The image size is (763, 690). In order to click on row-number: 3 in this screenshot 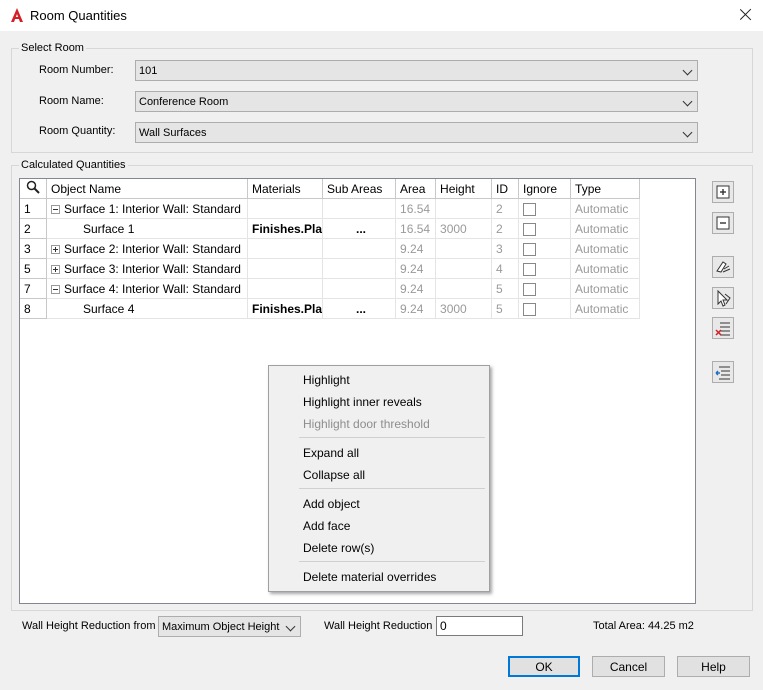, I will do `click(33, 248)`.